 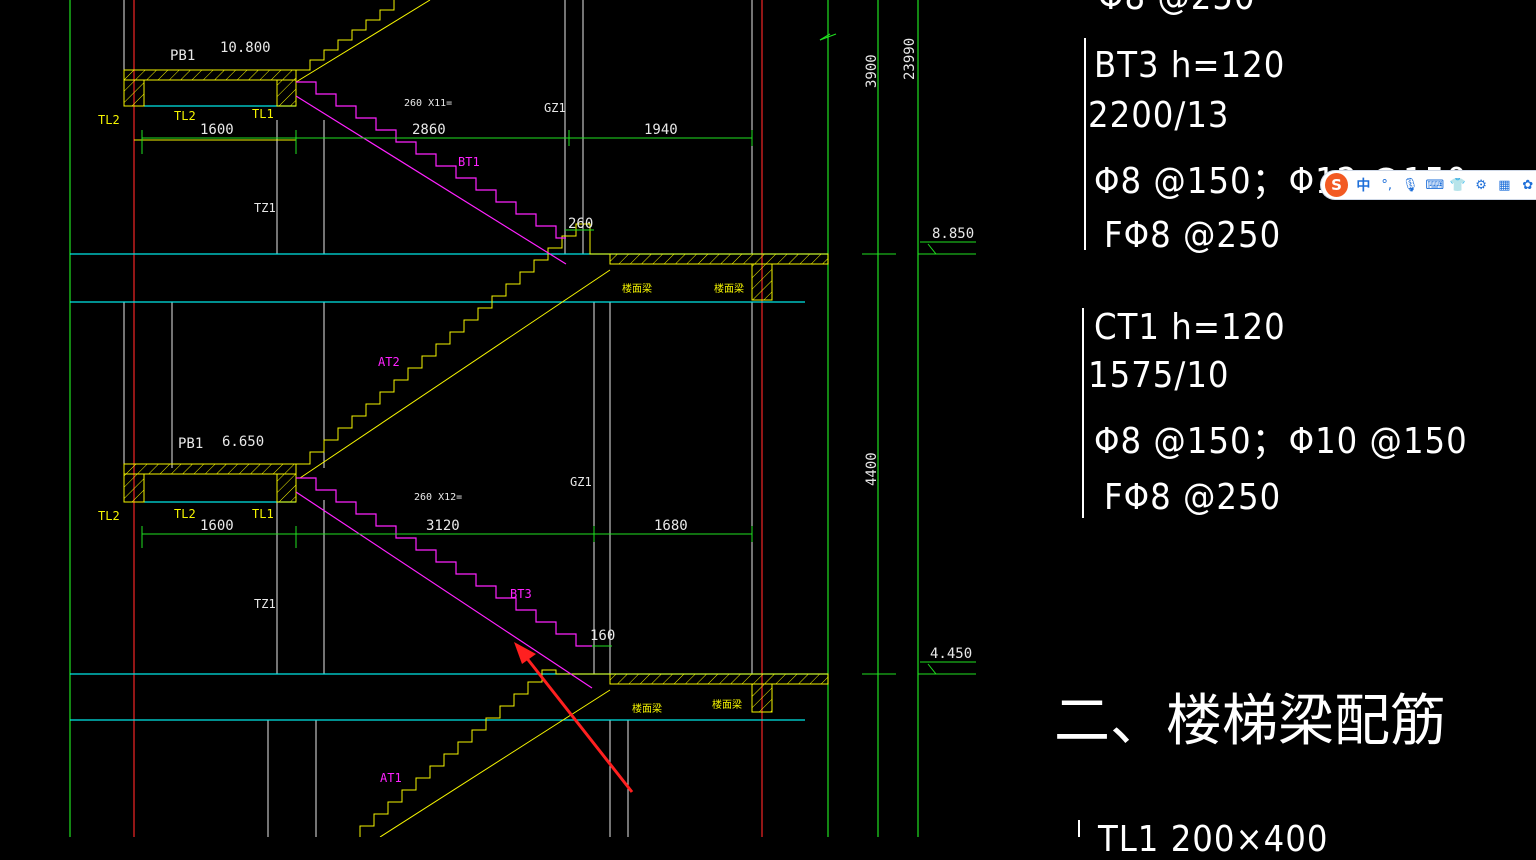 What do you see at coordinates (953, 234) in the screenshot?
I see `elev-8850: 8.850` at bounding box center [953, 234].